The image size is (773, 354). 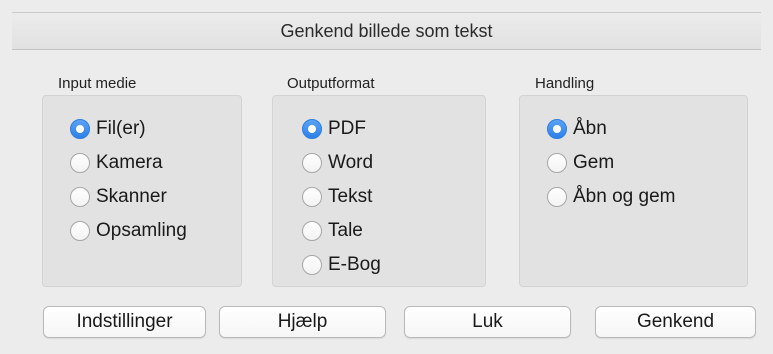 I want to click on radio-action-open-and-save: Åbn og gem, so click(x=611, y=197).